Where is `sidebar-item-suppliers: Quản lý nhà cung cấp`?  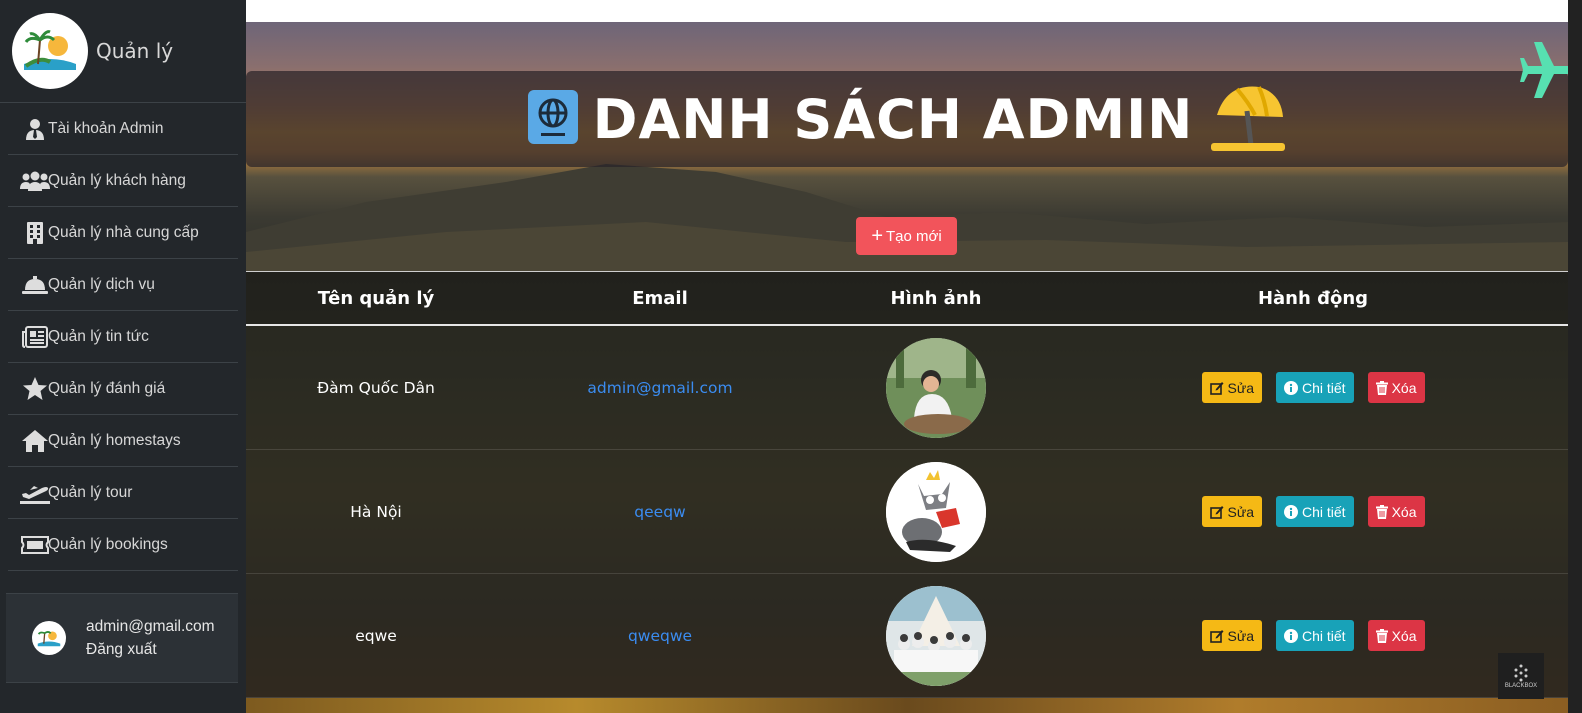
sidebar-item-suppliers: Quản lý nhà cung cấp is located at coordinates (123, 233).